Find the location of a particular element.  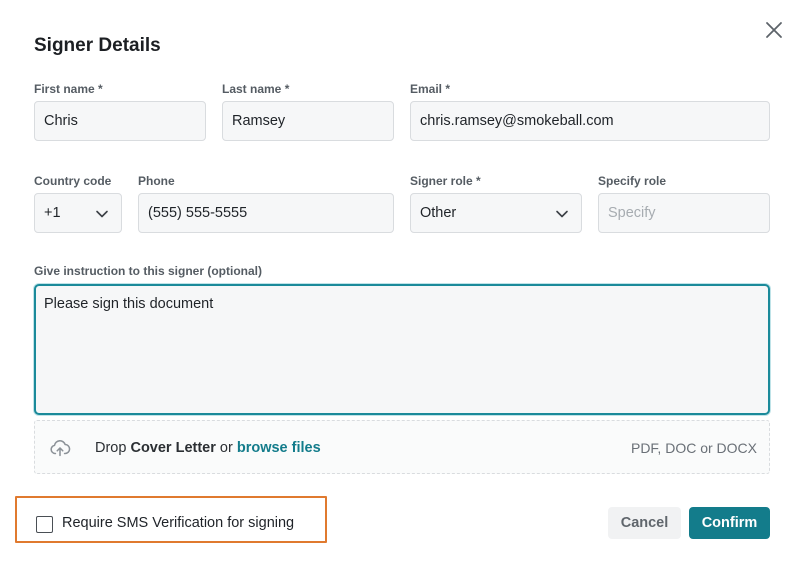

sms-verification-checkbox is located at coordinates (44, 524).